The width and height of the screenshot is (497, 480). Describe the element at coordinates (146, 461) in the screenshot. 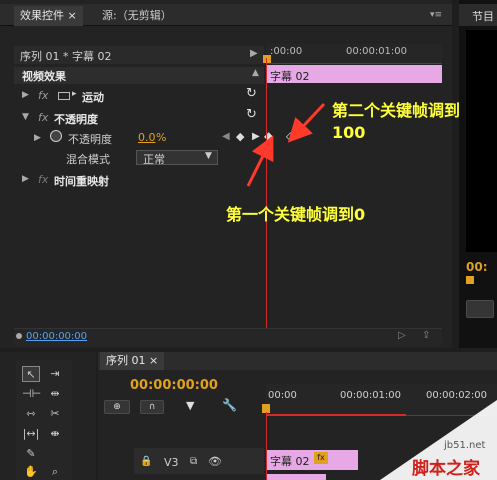

I see `lock-icon: 🔒` at that location.